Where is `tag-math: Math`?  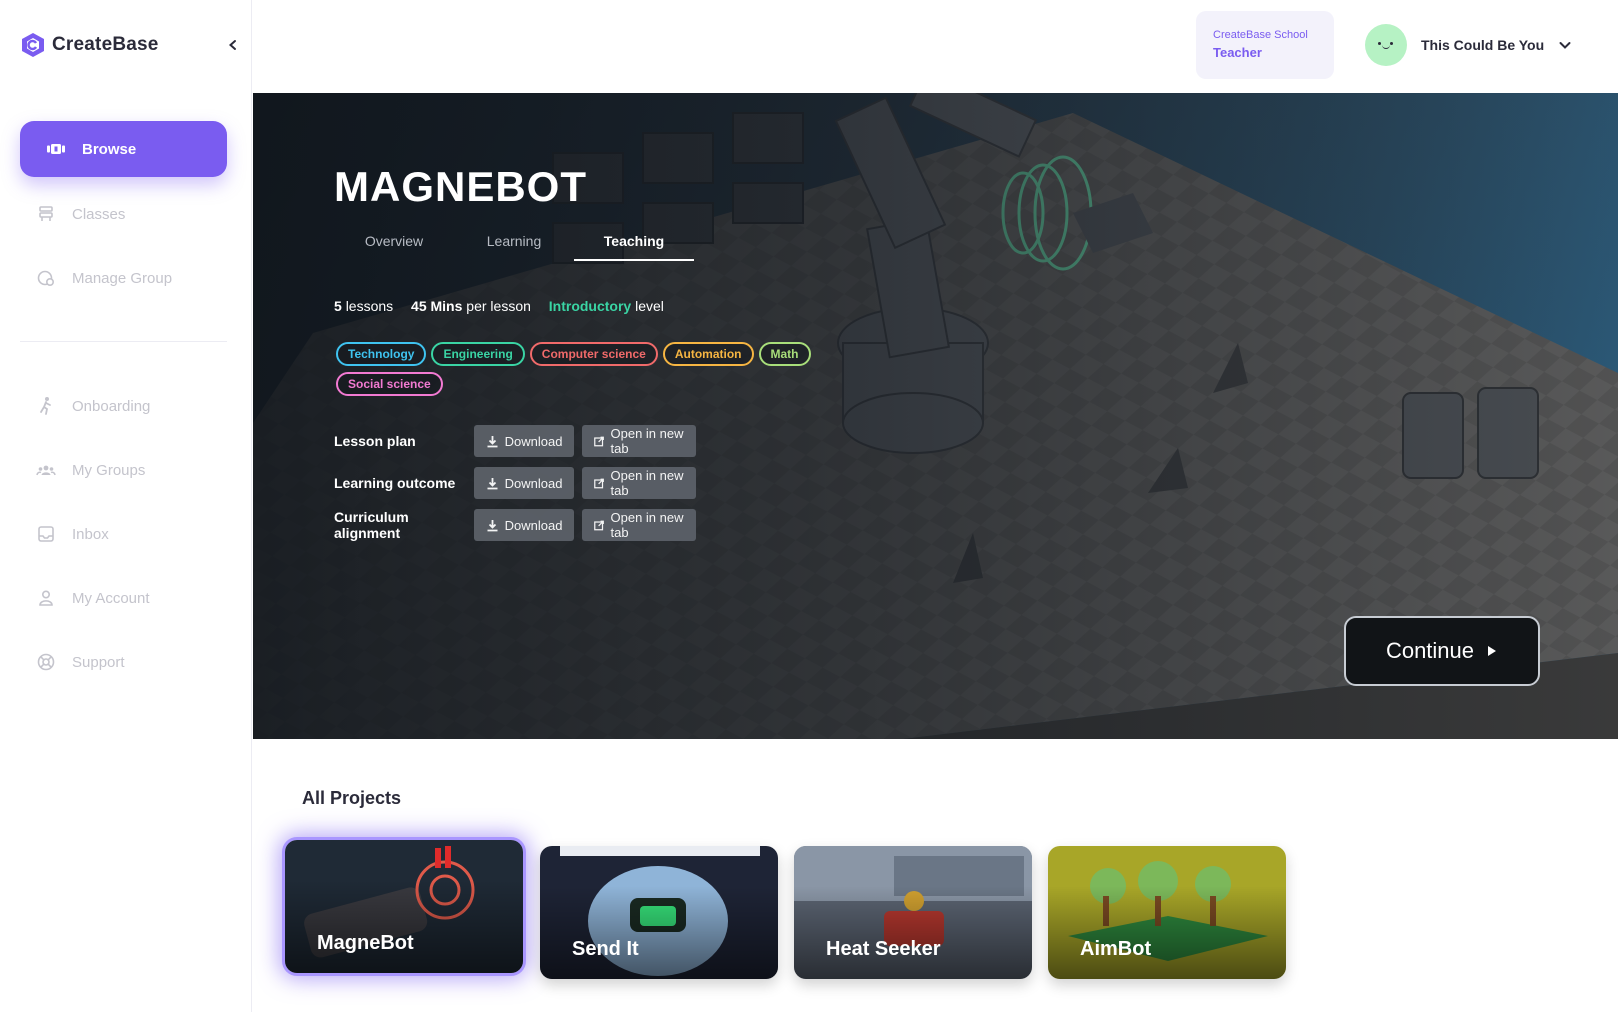 tag-math: Math is located at coordinates (784, 354).